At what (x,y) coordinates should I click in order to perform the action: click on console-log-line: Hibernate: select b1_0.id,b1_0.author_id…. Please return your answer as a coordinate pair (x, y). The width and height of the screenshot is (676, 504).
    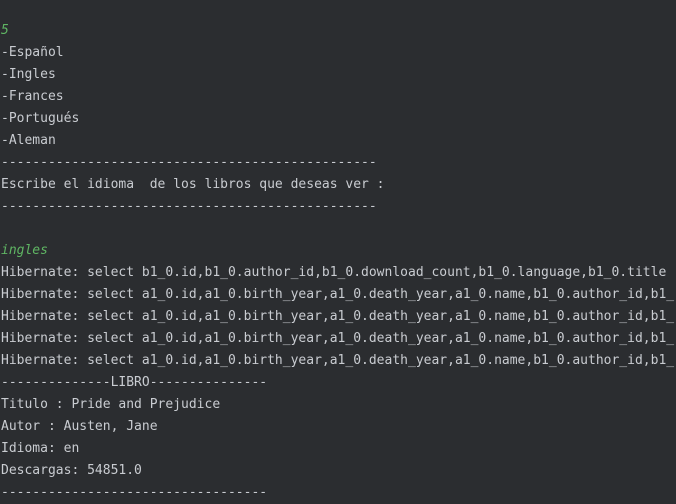
    Looking at the image, I should click on (334, 272).